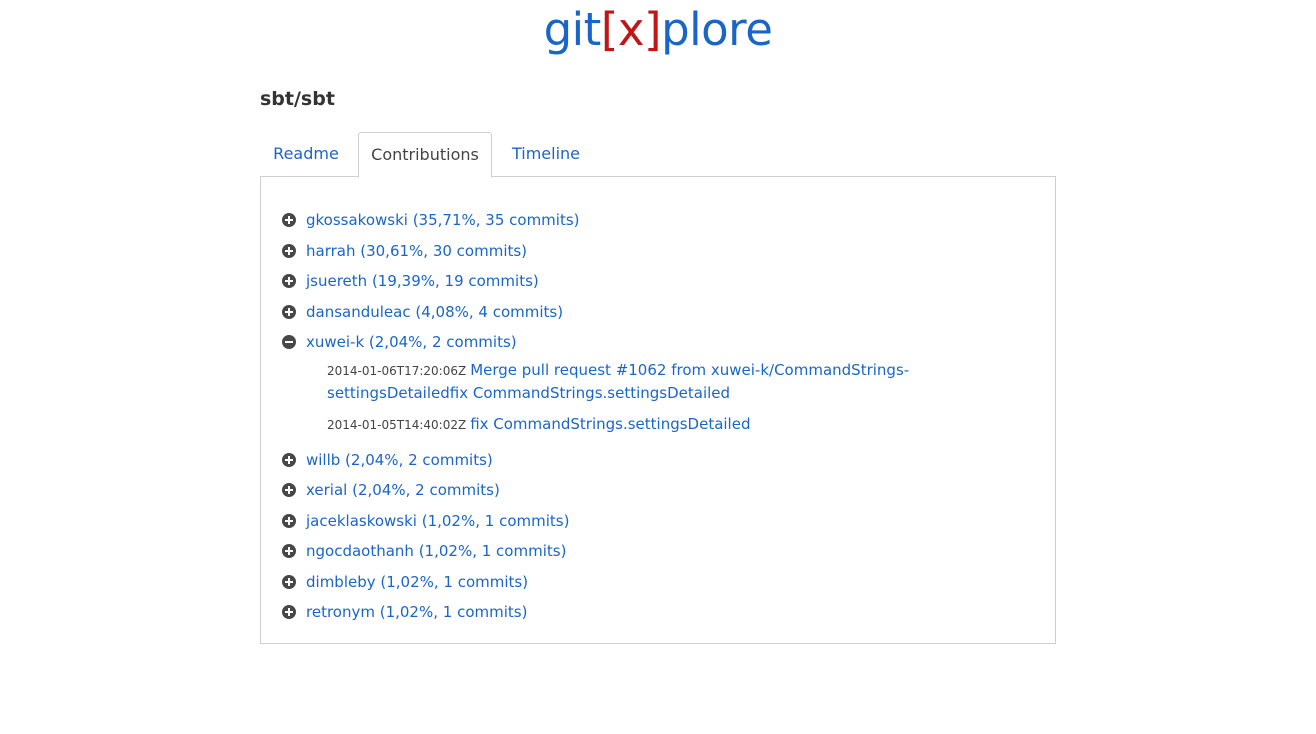  I want to click on commit-timestamp: 2014-01-05T14:40:02Z, so click(397, 424).